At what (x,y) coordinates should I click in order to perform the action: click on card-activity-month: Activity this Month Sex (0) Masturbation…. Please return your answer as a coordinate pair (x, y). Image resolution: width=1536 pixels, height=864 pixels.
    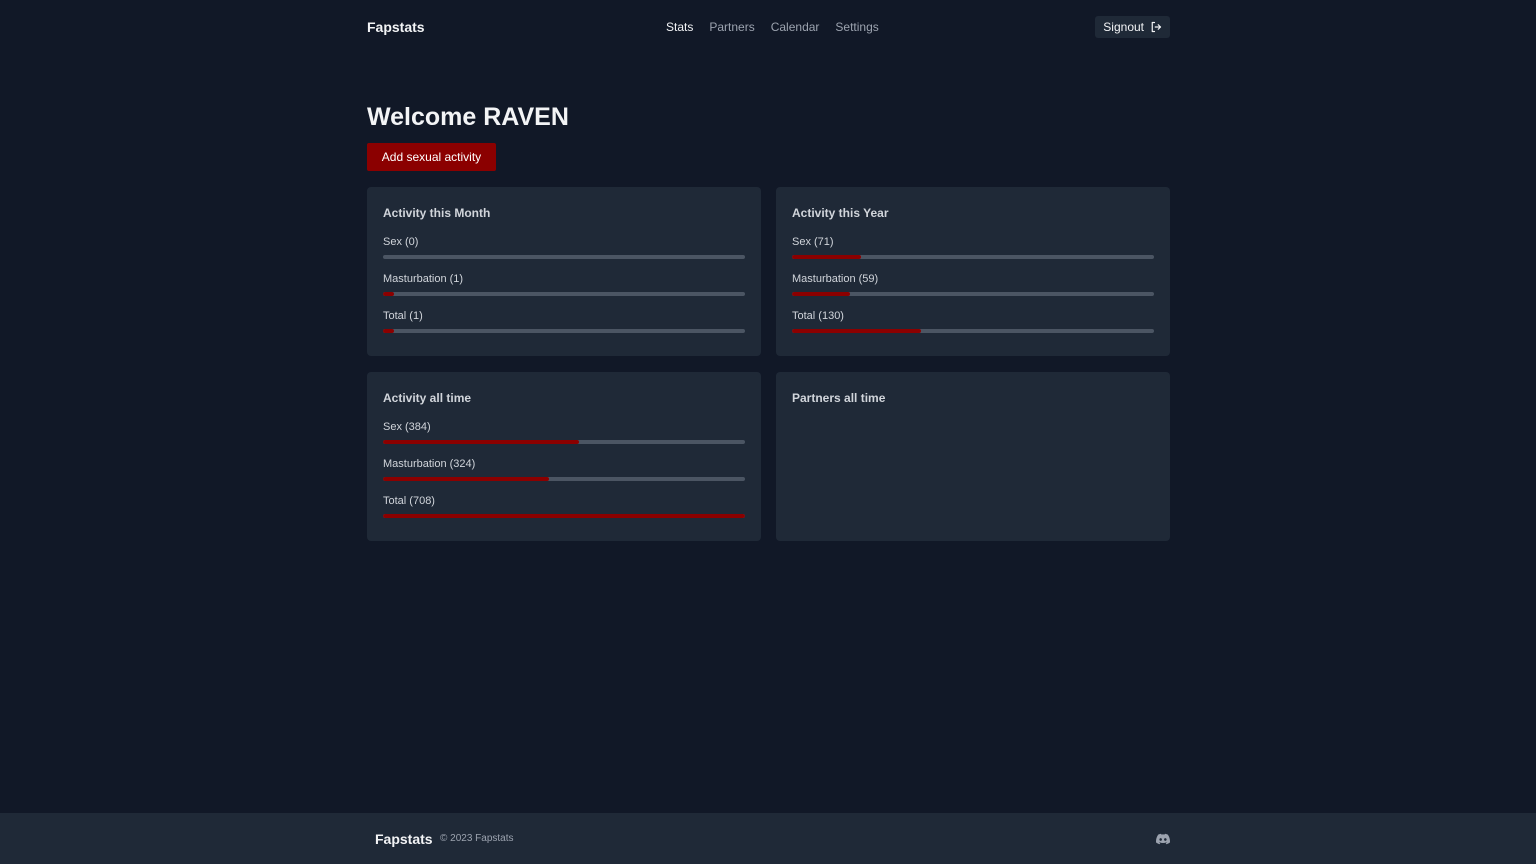
    Looking at the image, I should click on (564, 271).